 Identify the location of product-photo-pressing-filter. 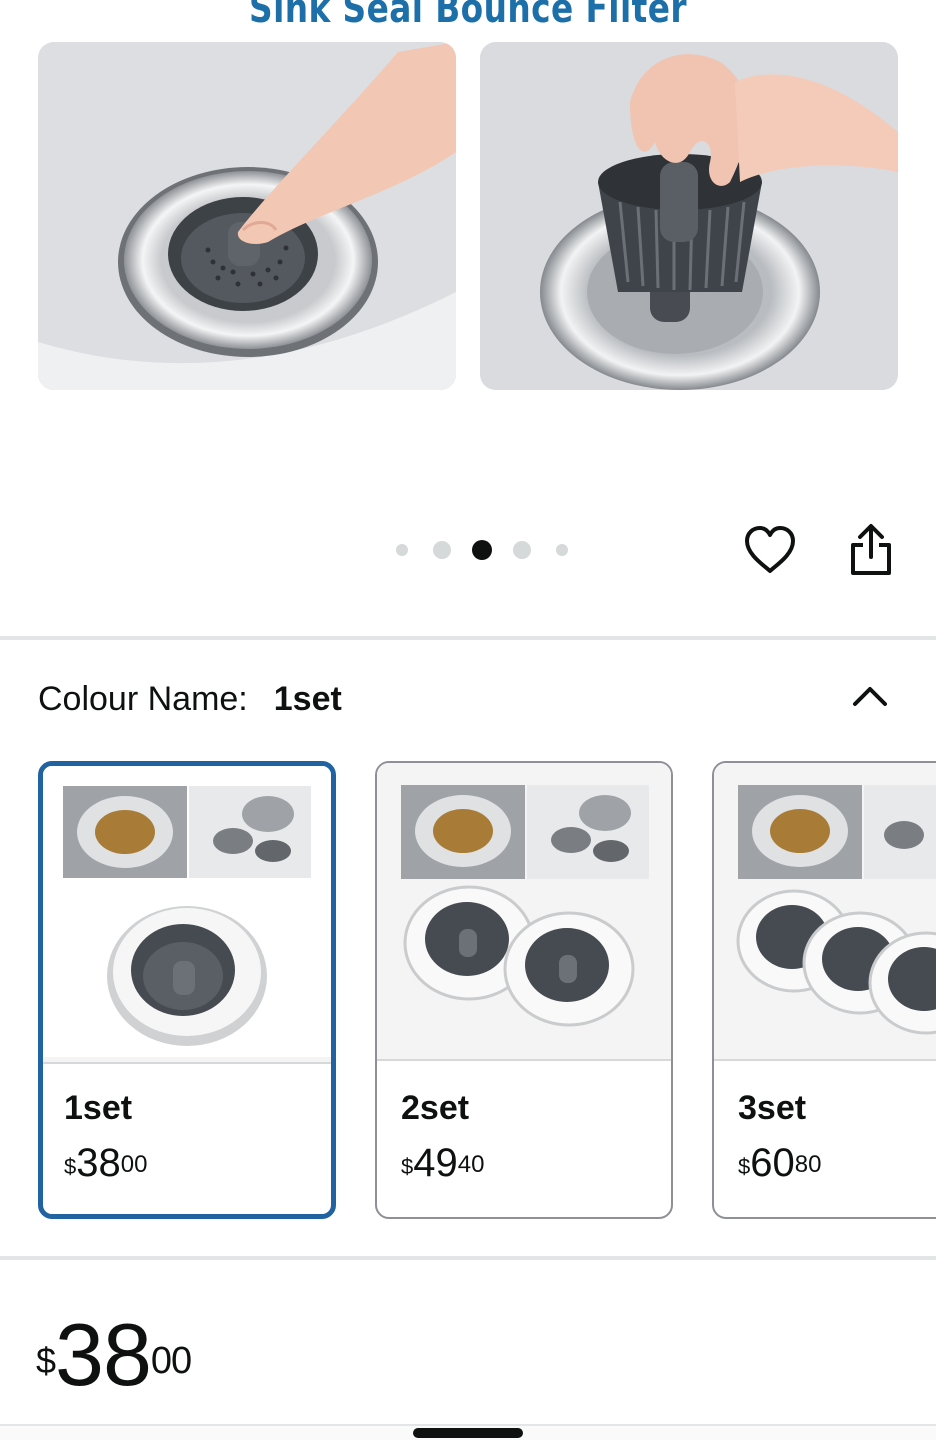
(247, 216).